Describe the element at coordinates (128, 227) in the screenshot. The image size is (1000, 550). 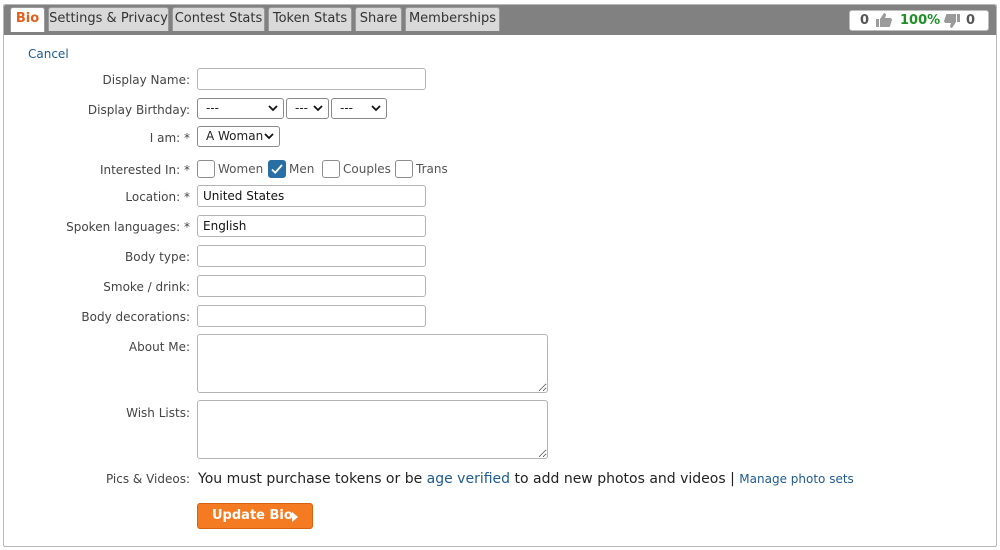
I see `spoken-languages-label: Spoken languages: *` at that location.